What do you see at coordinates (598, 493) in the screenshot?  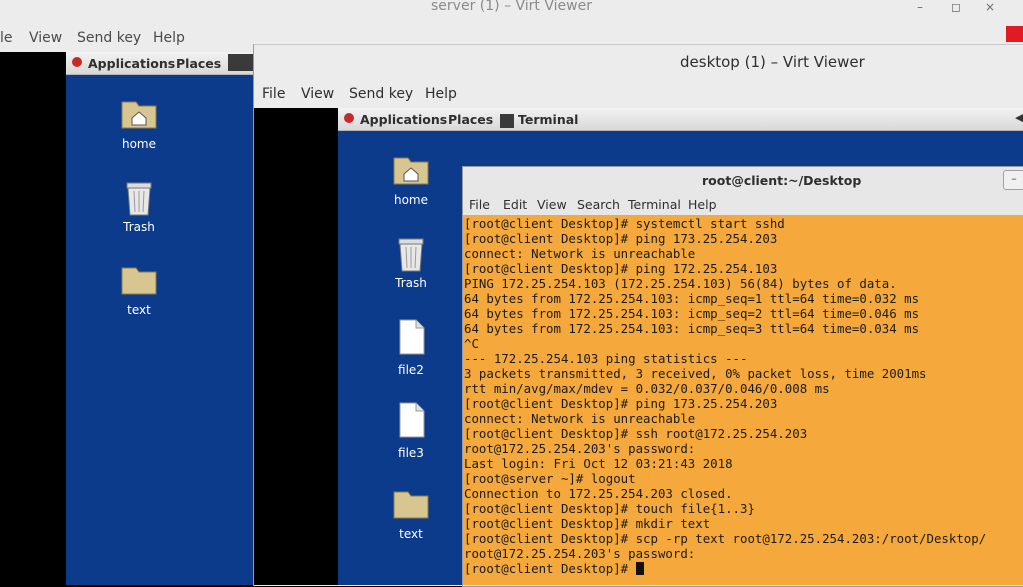 I see `terminal-line: Connection to 172.25.254.203 closed.` at bounding box center [598, 493].